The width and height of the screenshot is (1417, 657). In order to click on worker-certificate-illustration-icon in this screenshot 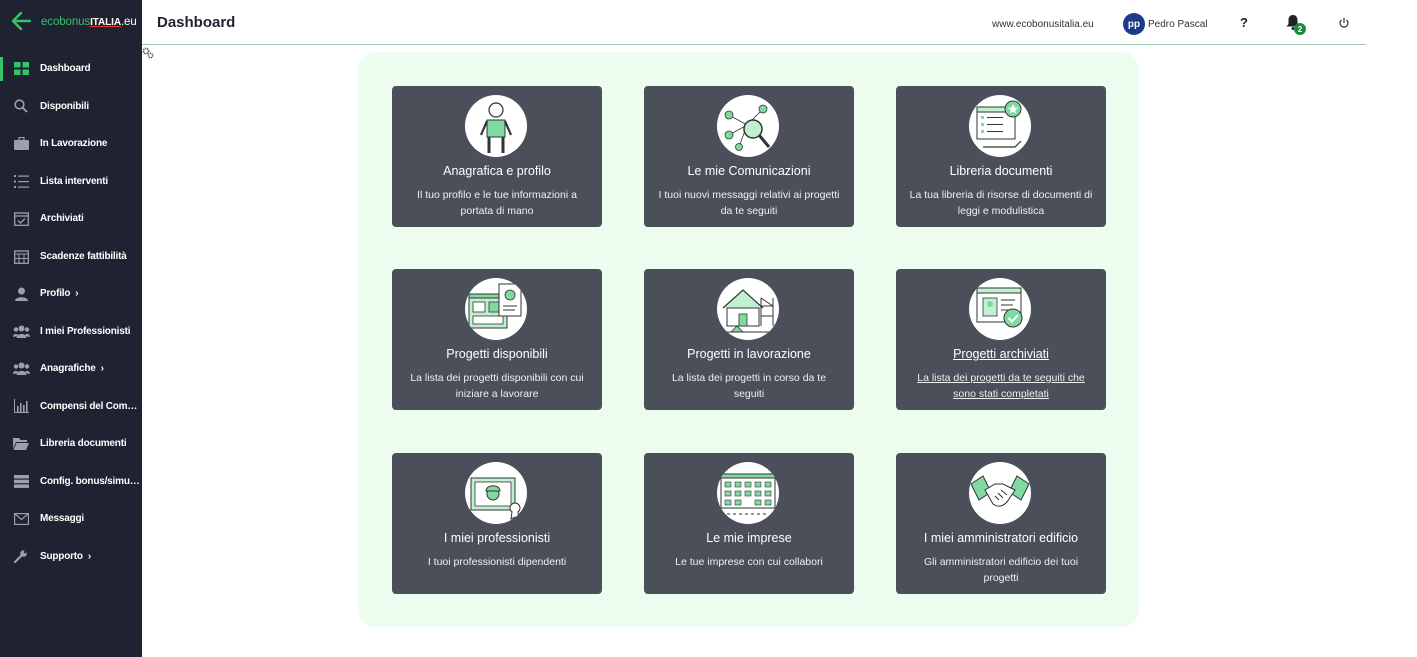, I will do `click(496, 493)`.